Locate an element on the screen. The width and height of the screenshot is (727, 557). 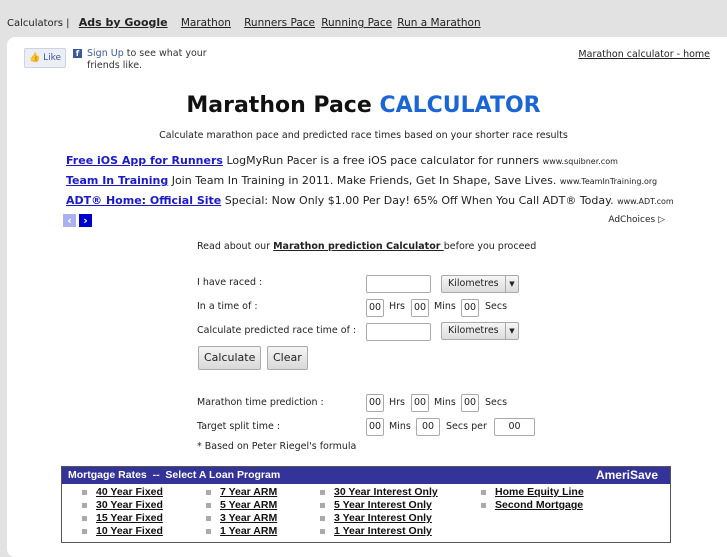
read-pre: Read about our is located at coordinates (235, 246).